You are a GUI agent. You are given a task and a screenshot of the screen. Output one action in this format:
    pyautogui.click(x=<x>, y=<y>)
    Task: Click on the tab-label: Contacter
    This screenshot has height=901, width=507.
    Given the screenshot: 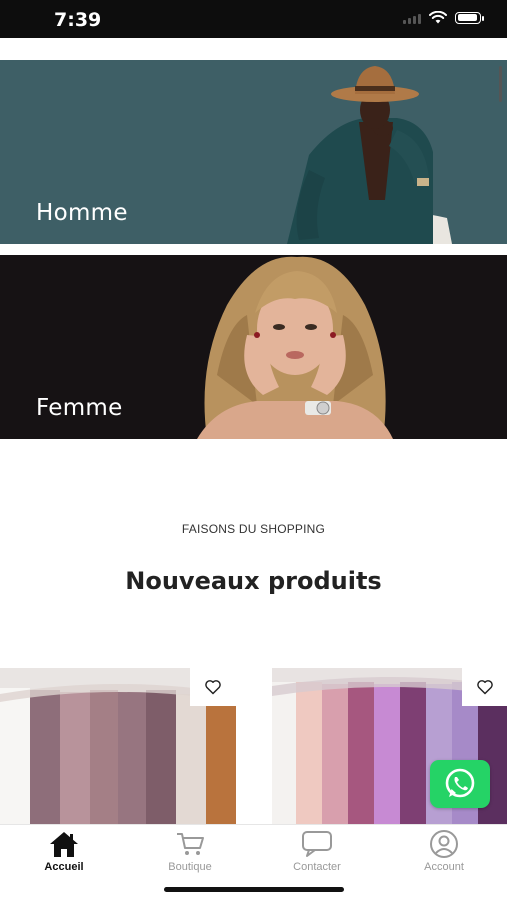 What is the action you would take?
    pyautogui.click(x=317, y=867)
    